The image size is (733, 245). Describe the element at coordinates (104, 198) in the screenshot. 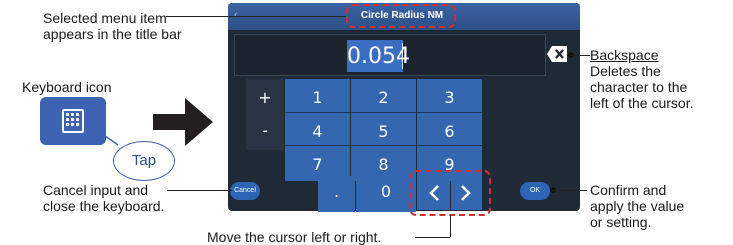

I see `cancel-note: Cancel input and close the keyboard.` at that location.